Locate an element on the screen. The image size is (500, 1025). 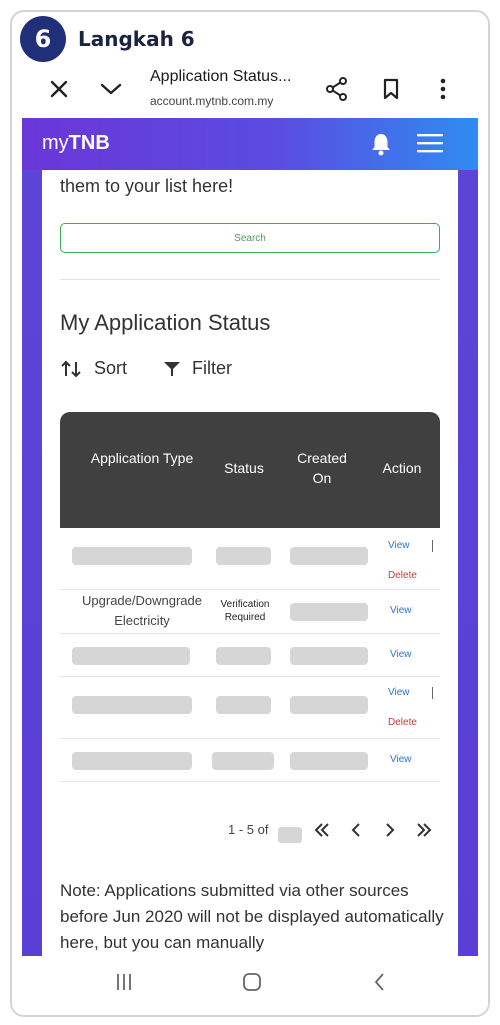
step-header: 6 Langkah 6 is located at coordinates (107, 39).